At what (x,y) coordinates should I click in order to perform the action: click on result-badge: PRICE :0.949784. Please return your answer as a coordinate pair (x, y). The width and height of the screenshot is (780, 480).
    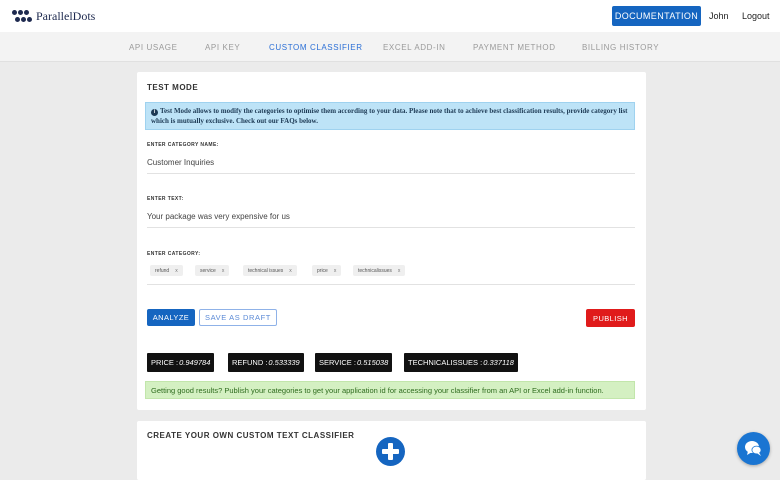
    Looking at the image, I should click on (181, 362).